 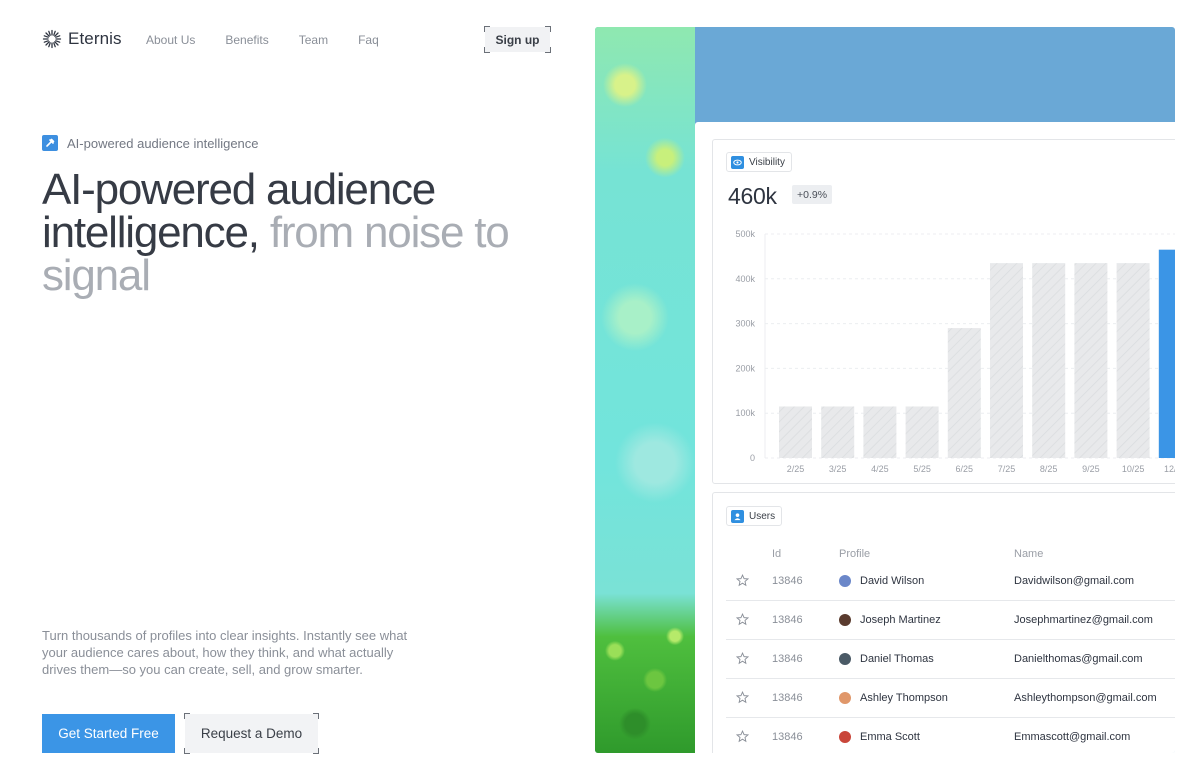 What do you see at coordinates (1133, 469) in the screenshot?
I see `x-tick-label: 10/25` at bounding box center [1133, 469].